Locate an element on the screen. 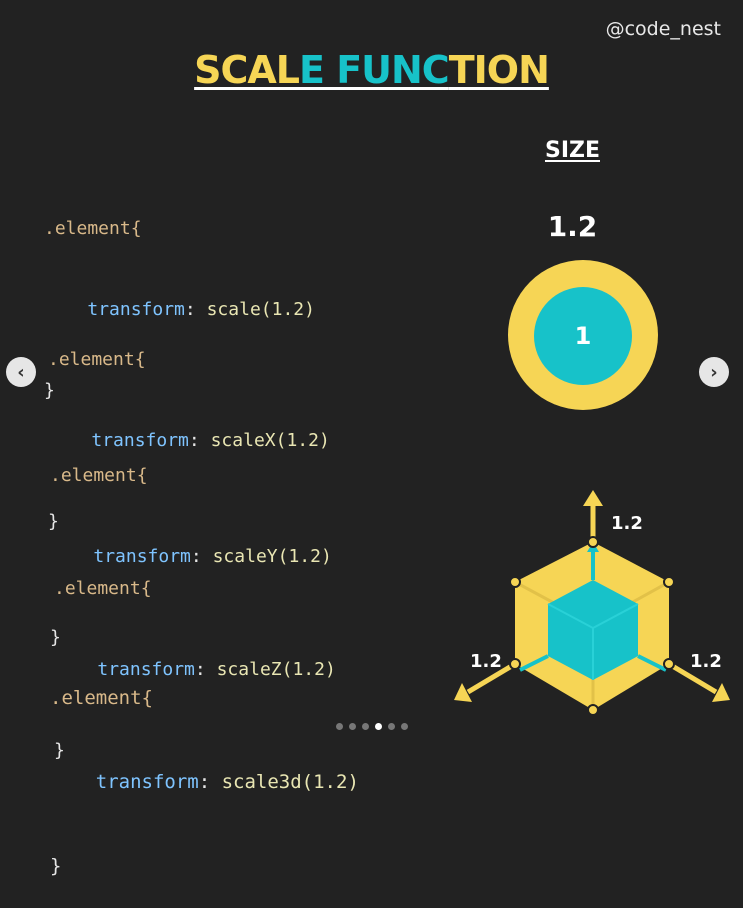 This screenshot has width=743, height=908. arrowhead-up is located at coordinates (593, 498).